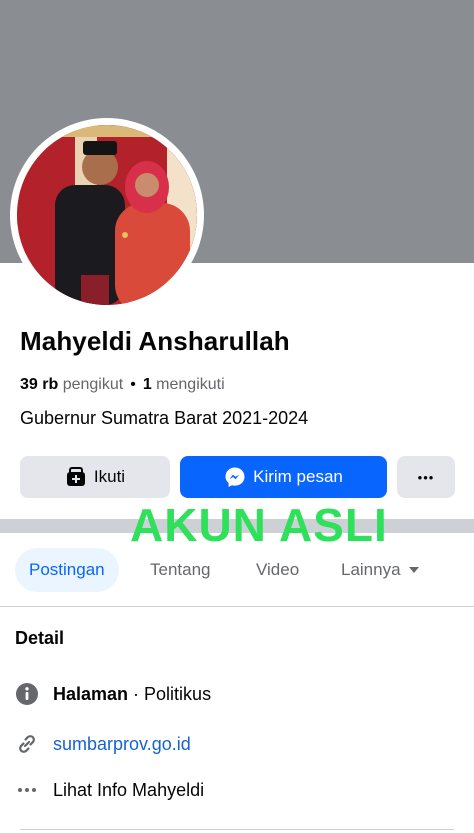 The width and height of the screenshot is (474, 833). I want to click on following-count: 1, so click(147, 384).